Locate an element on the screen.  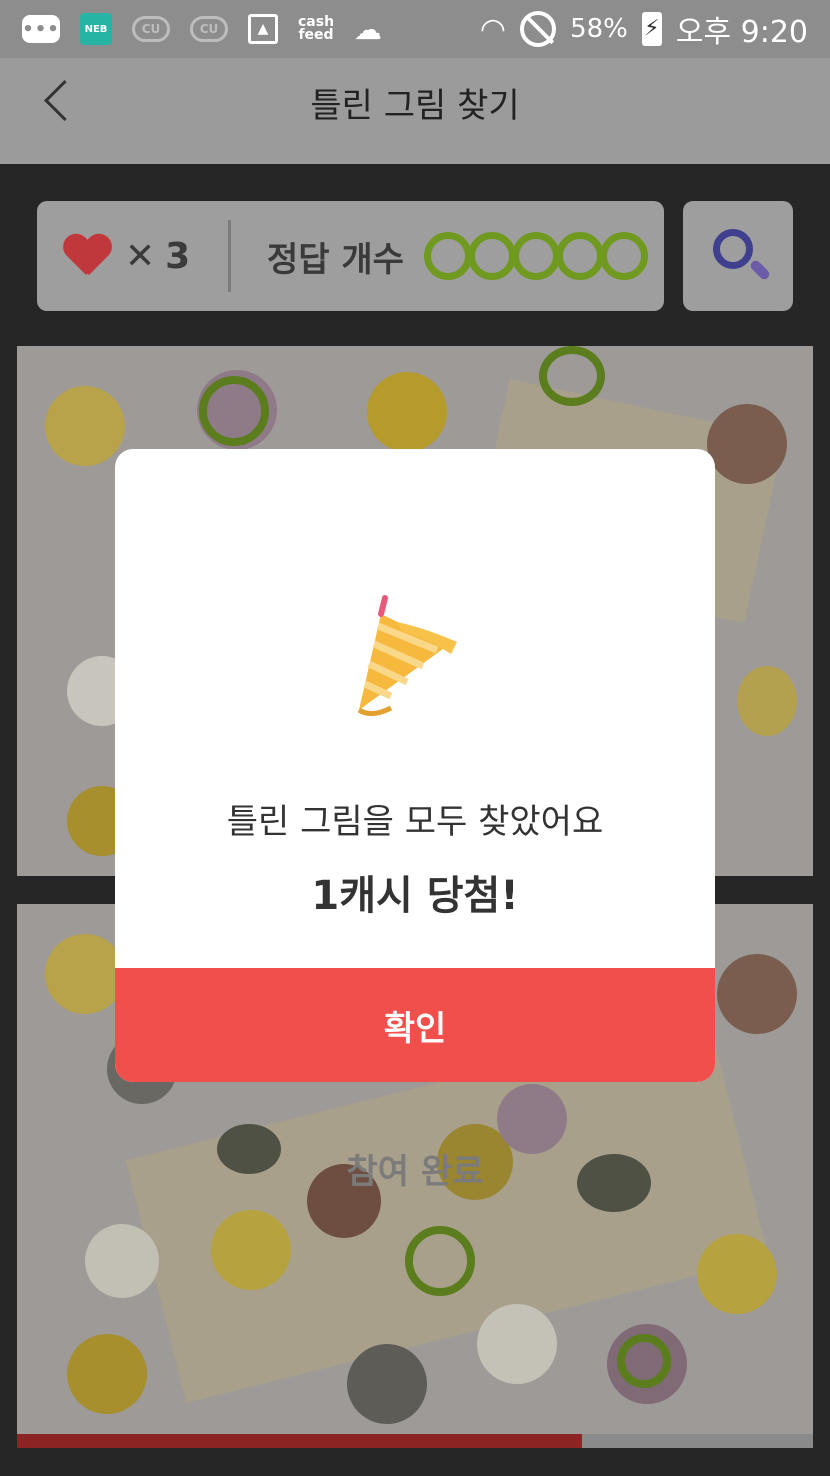
gallery-icon: ▲ is located at coordinates (263, 29).